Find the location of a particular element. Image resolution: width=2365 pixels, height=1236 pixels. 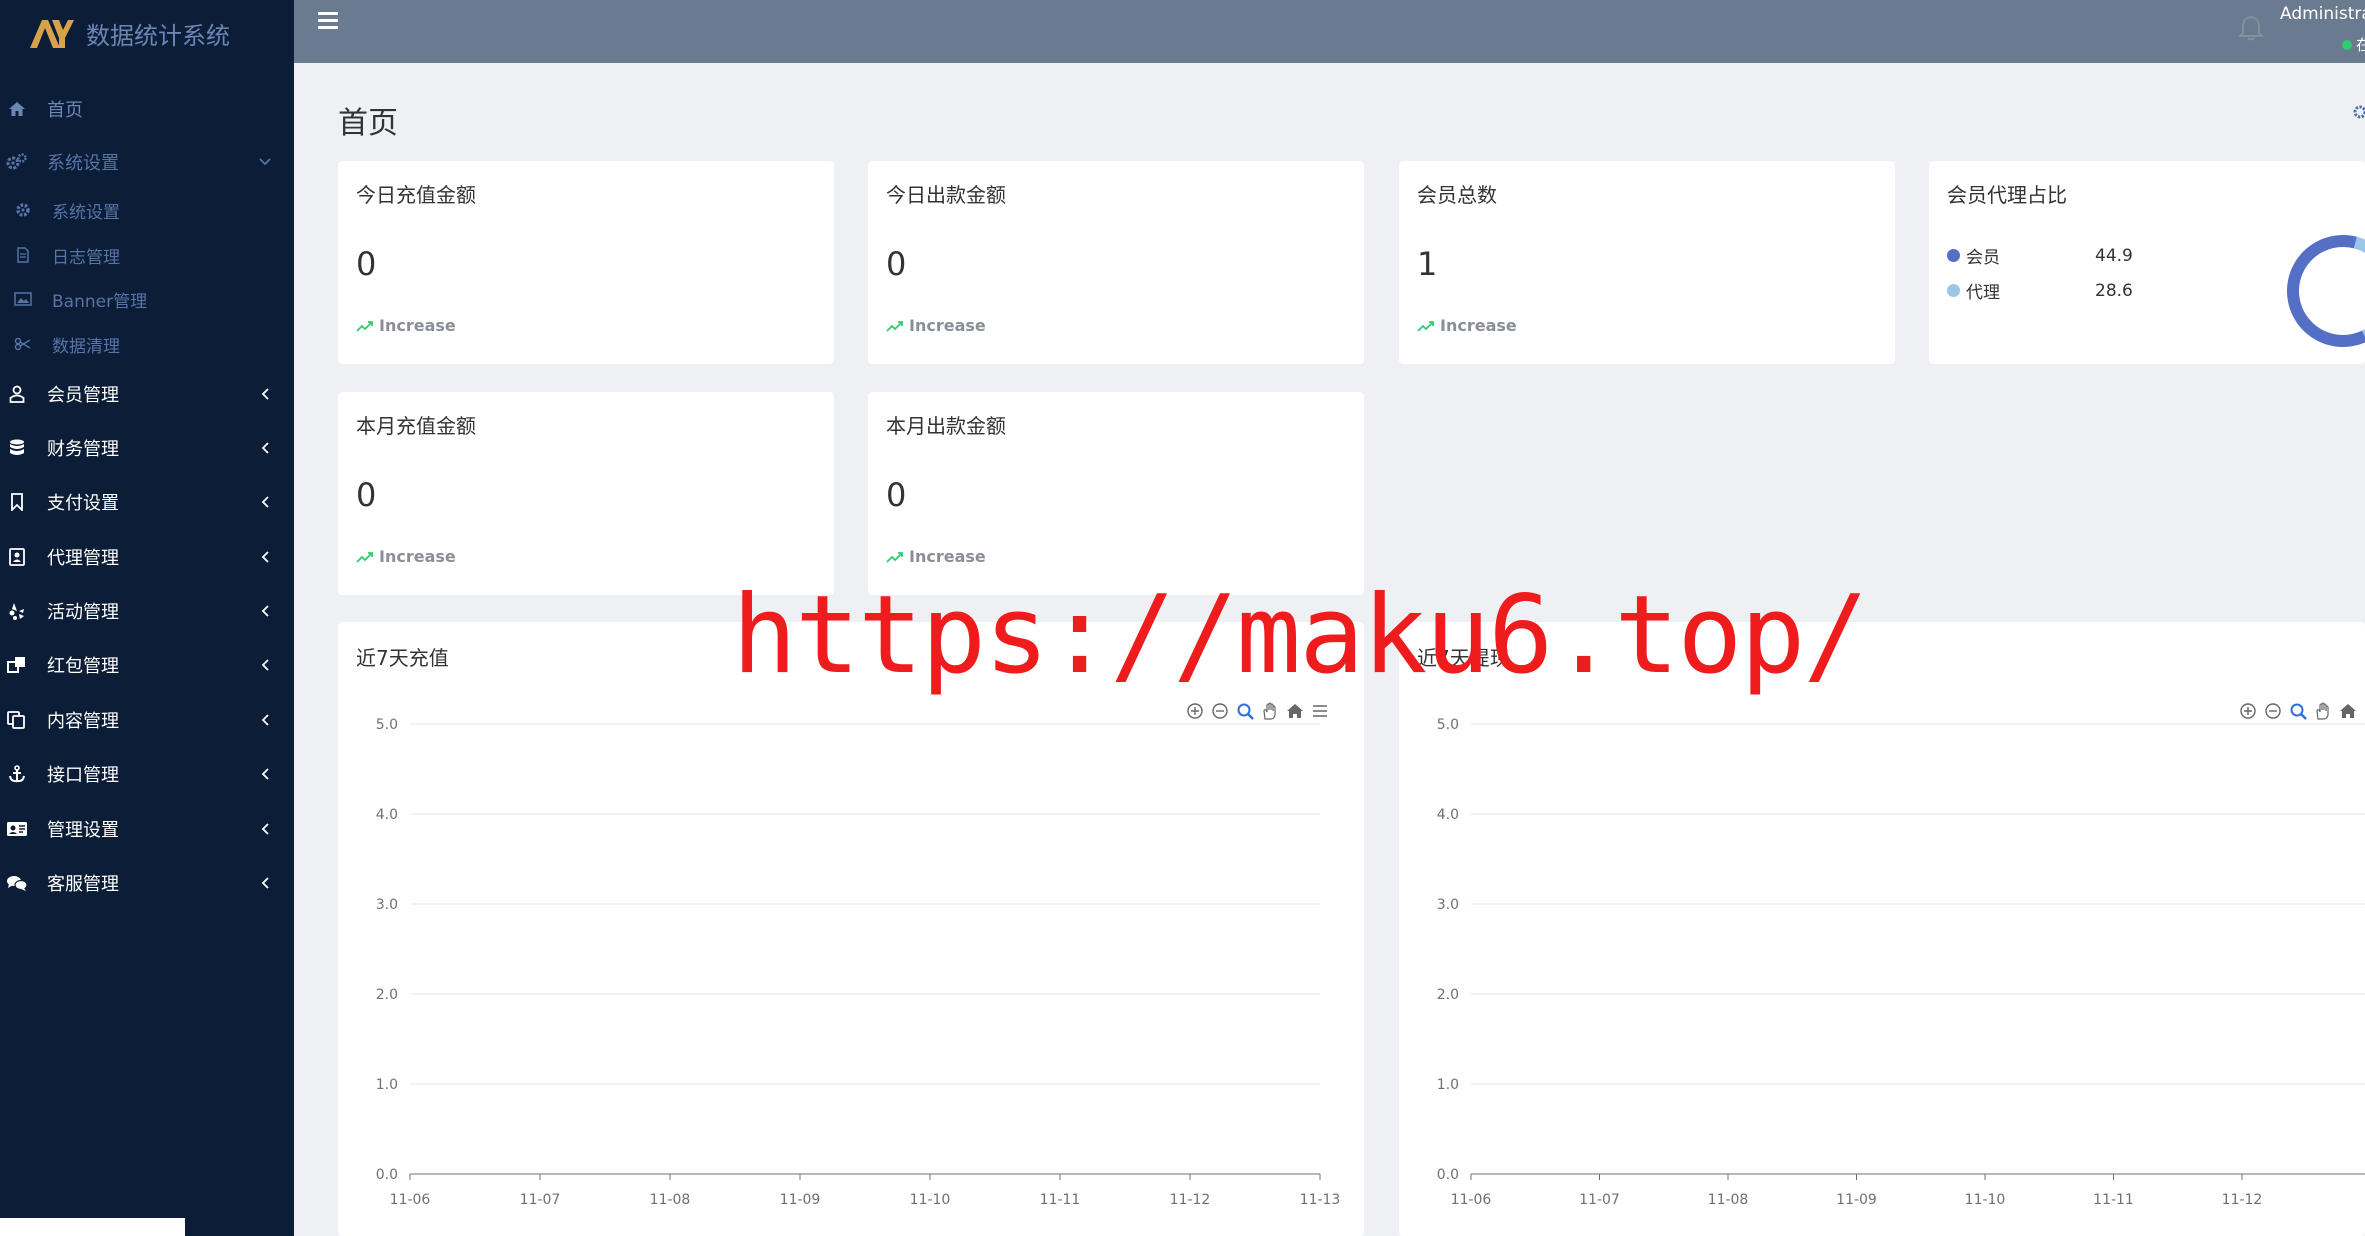

sidebar-subitem-logs: 日志管理 is located at coordinates (147, 255).